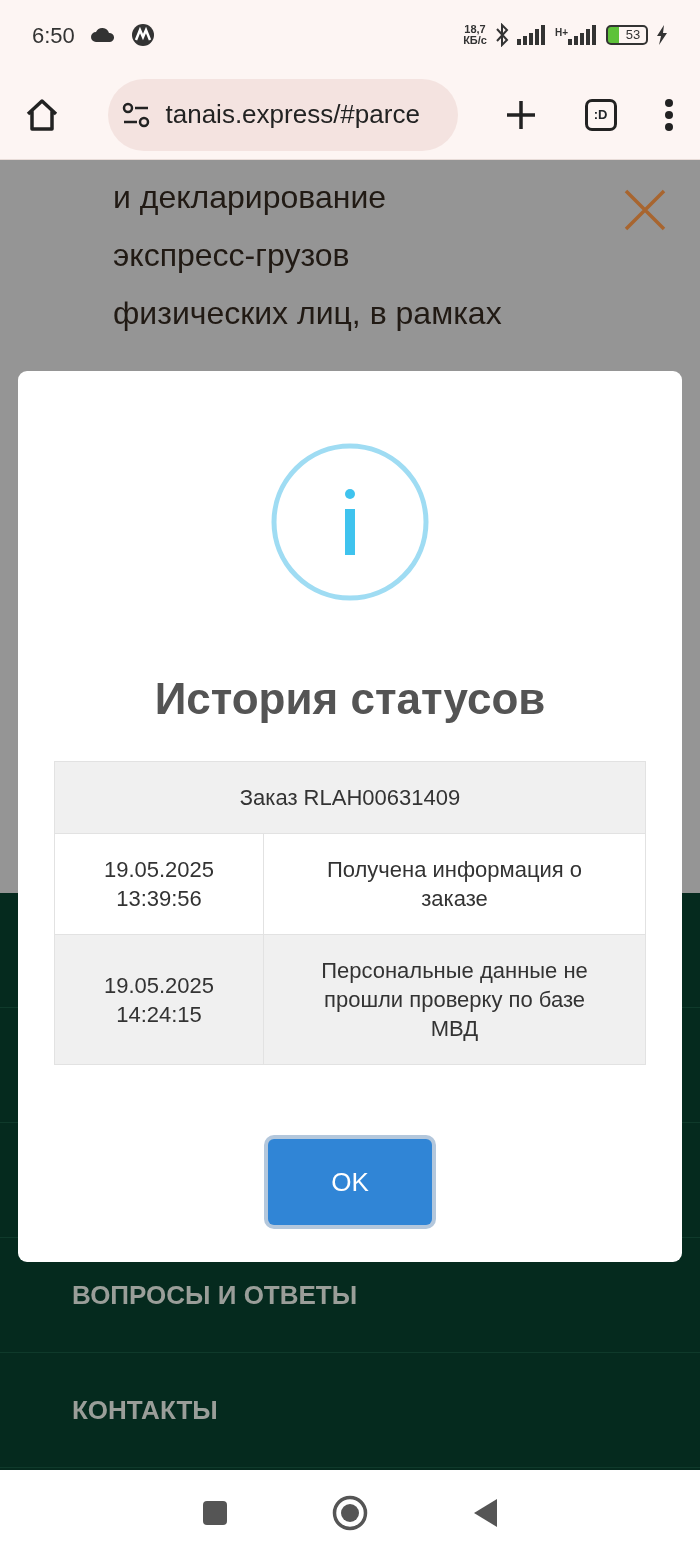  Describe the element at coordinates (215, 1513) in the screenshot. I see `recents-icon` at that location.